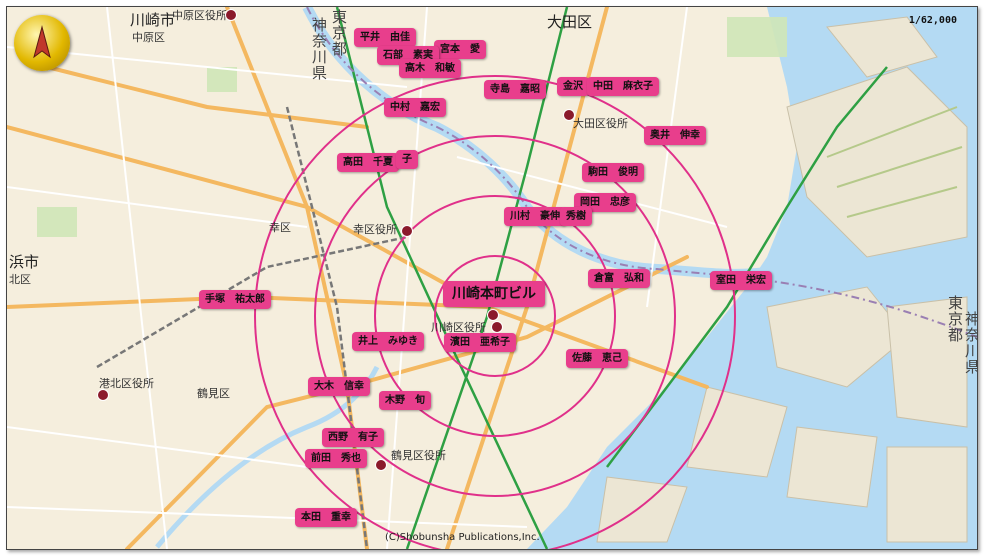 This screenshot has height=556, width=986. I want to click on place-label: 幸区役所, so click(375, 229).